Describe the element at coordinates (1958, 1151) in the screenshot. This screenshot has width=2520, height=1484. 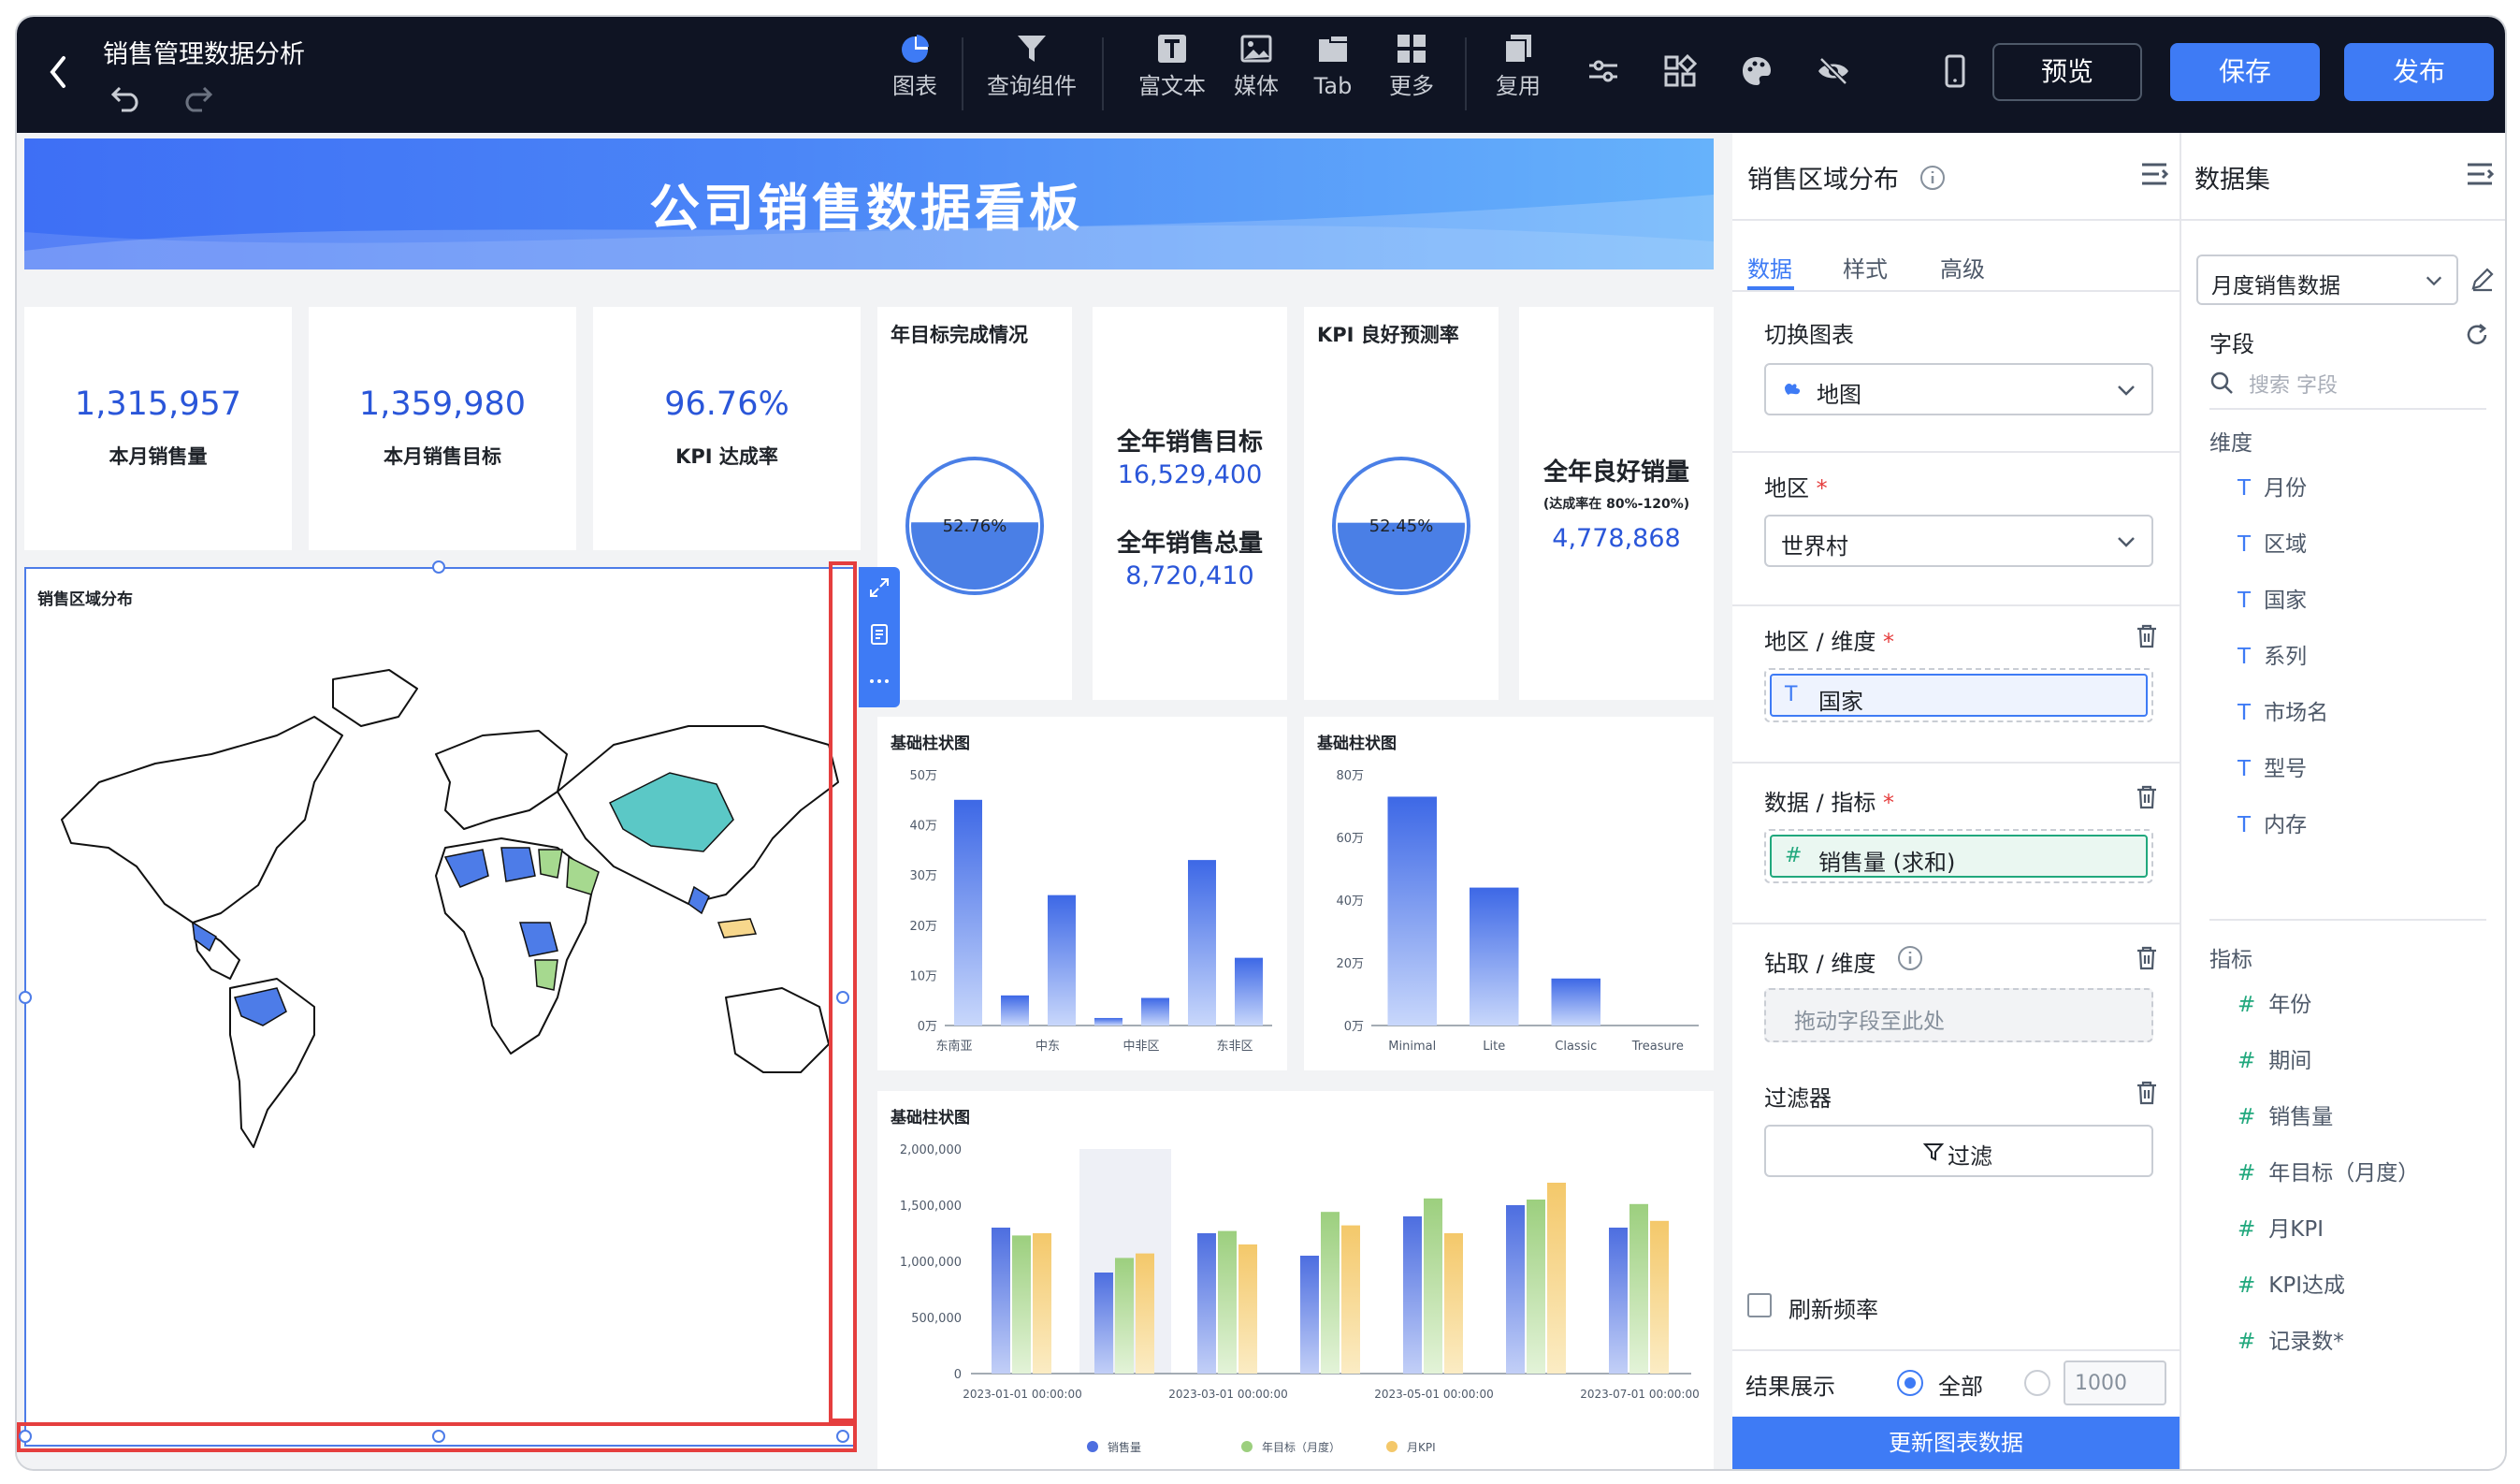
I see `filter-button: 过滤` at that location.